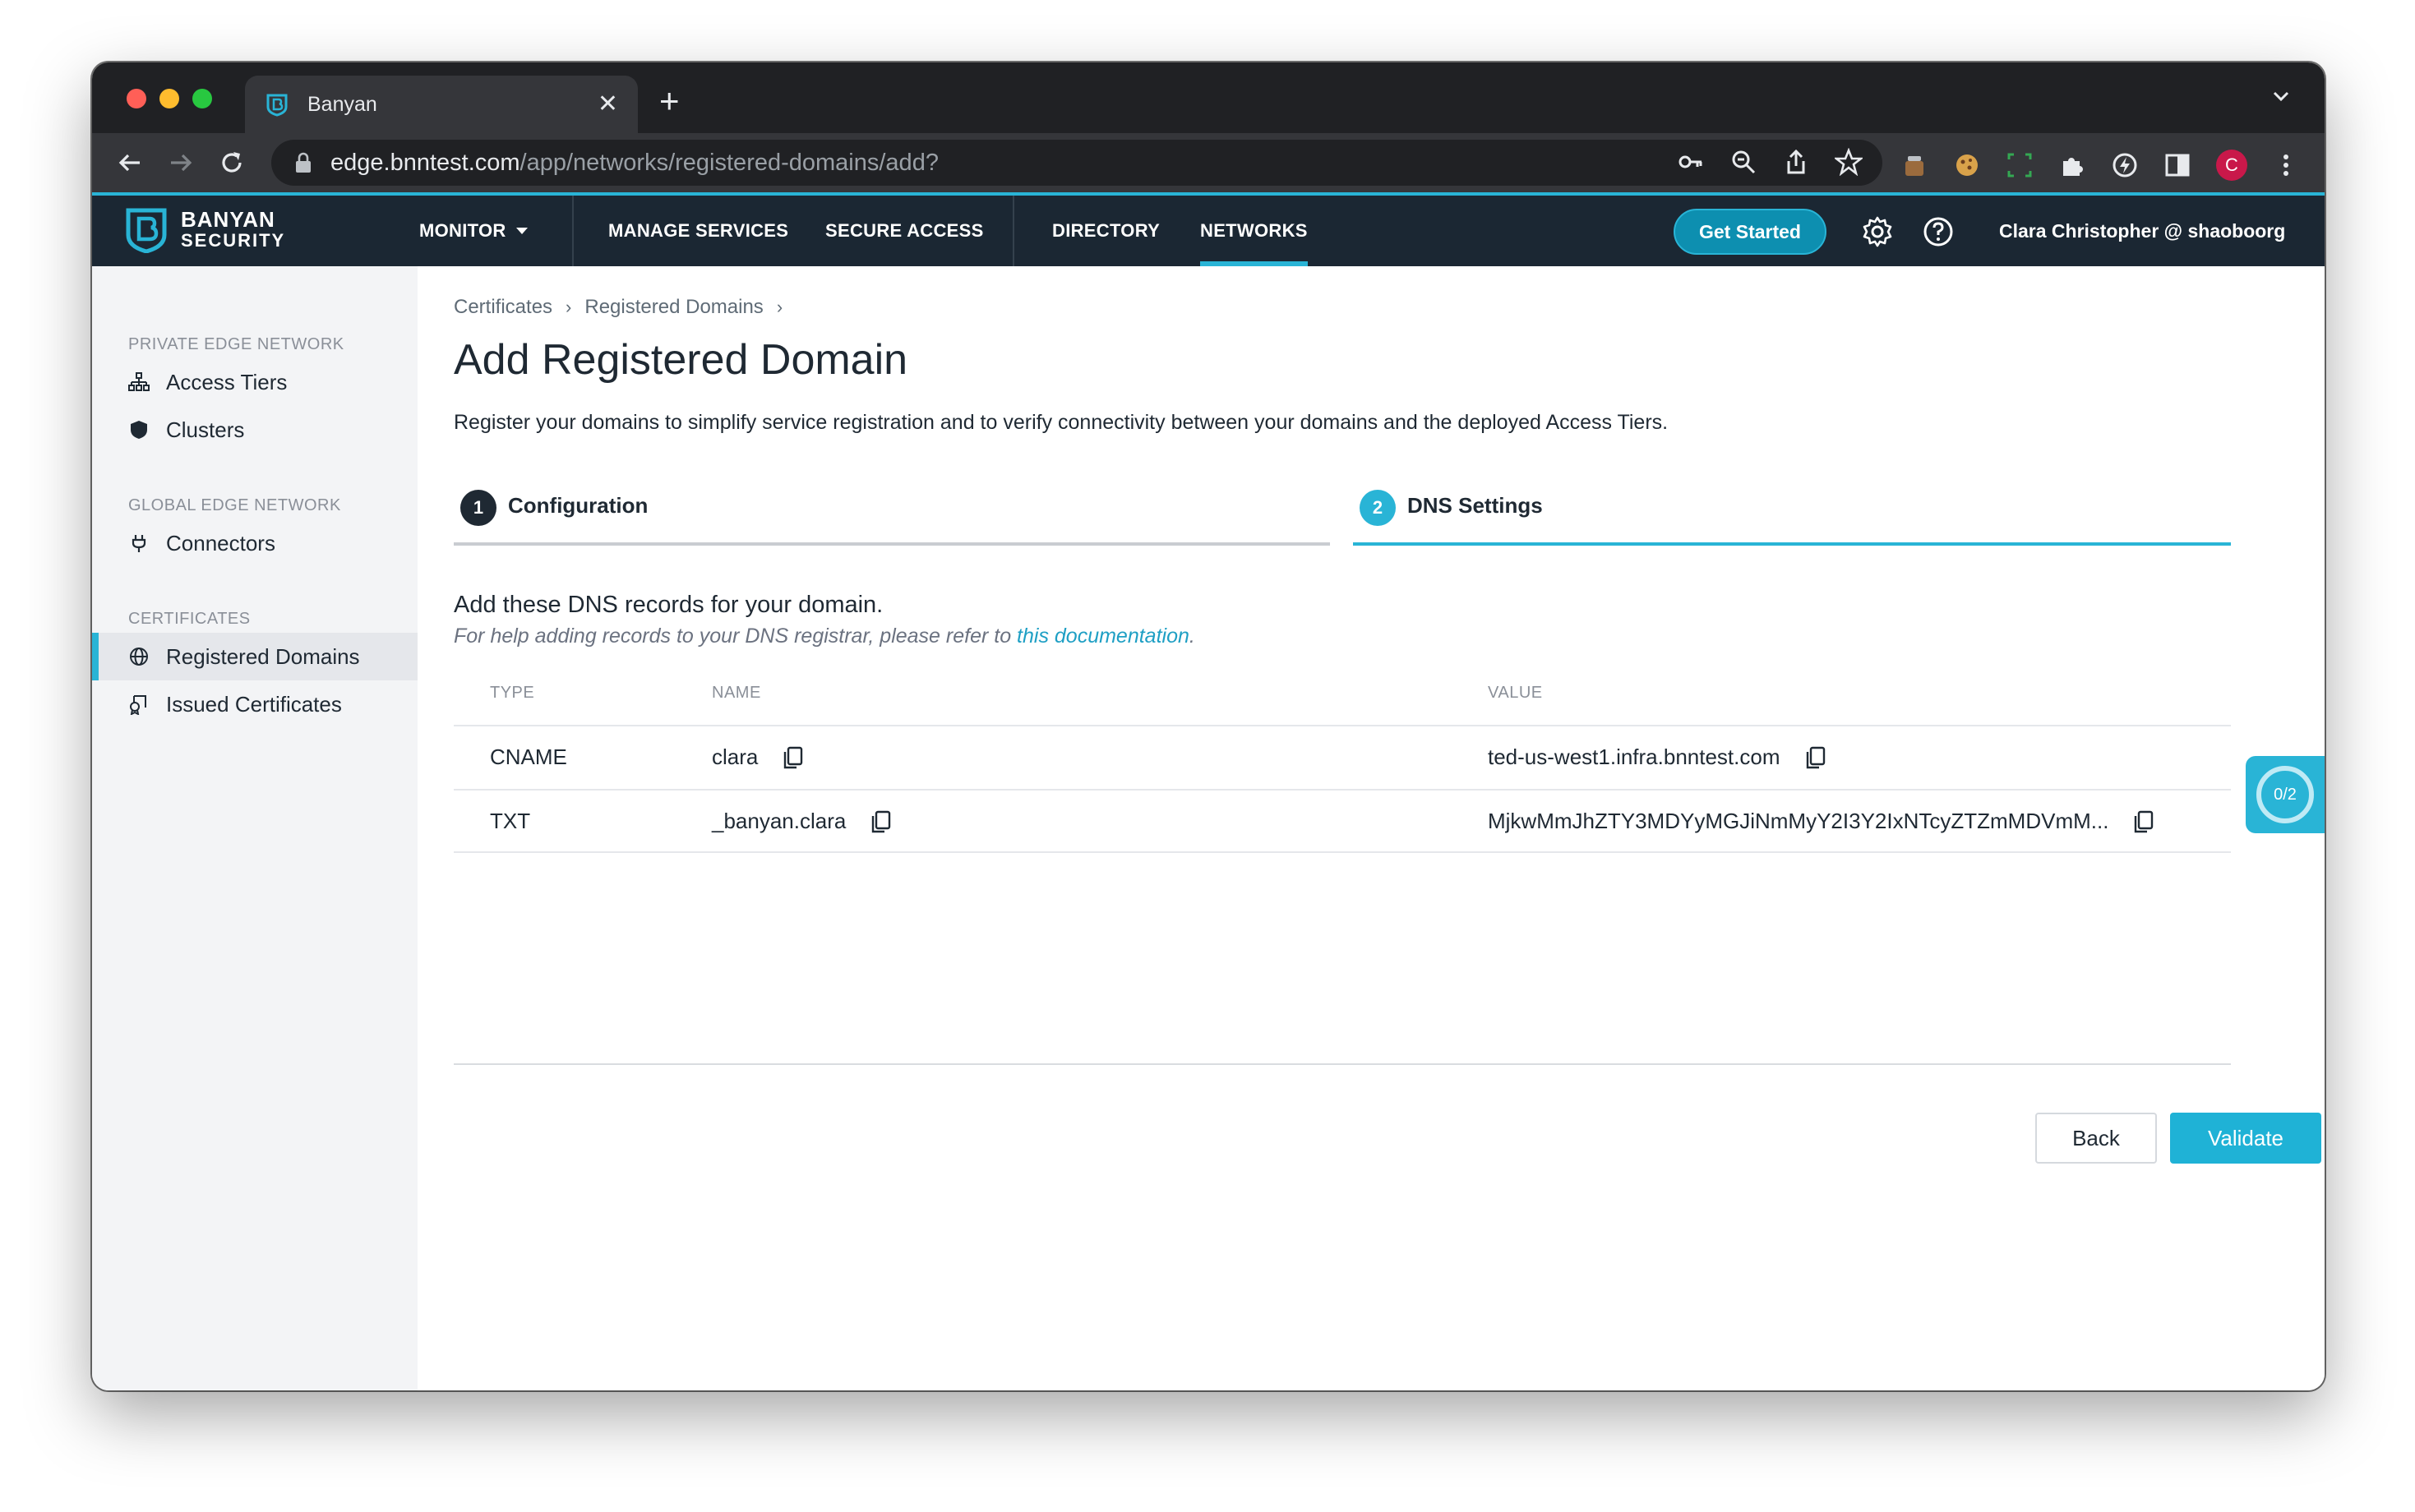 The image size is (2415, 1512). I want to click on sidebar-section-title: CERTIFICATES, so click(190, 619).